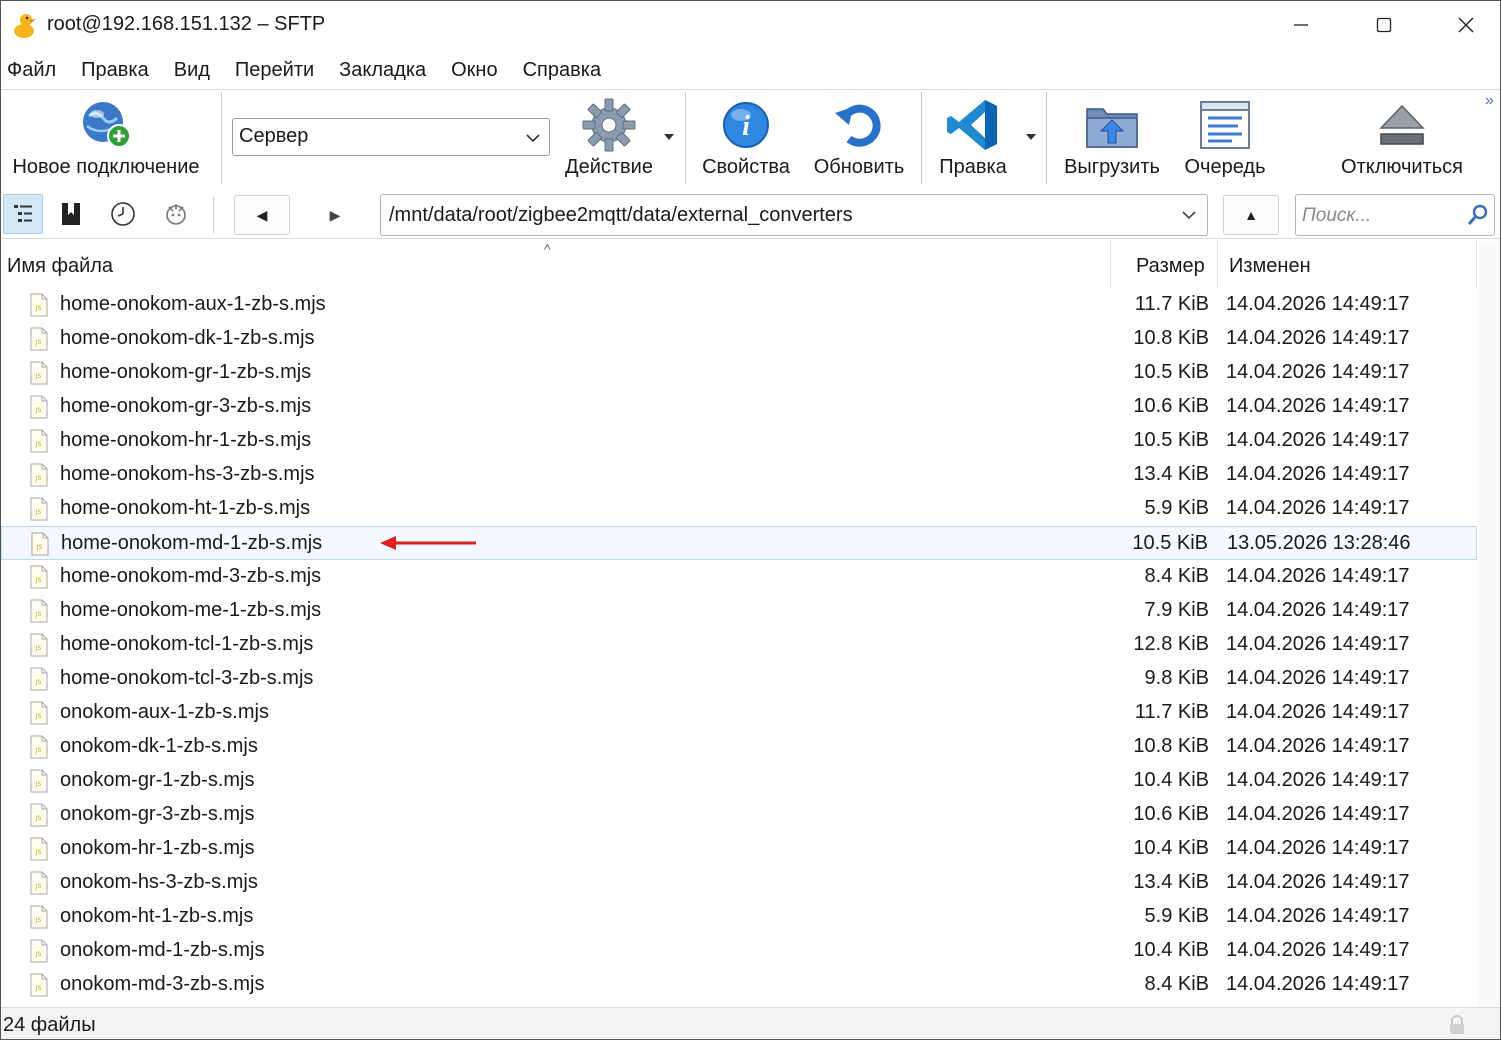 This screenshot has width=1501, height=1040. I want to click on file-name: onokom-gr-3-zb-s.mjs, so click(157, 814).